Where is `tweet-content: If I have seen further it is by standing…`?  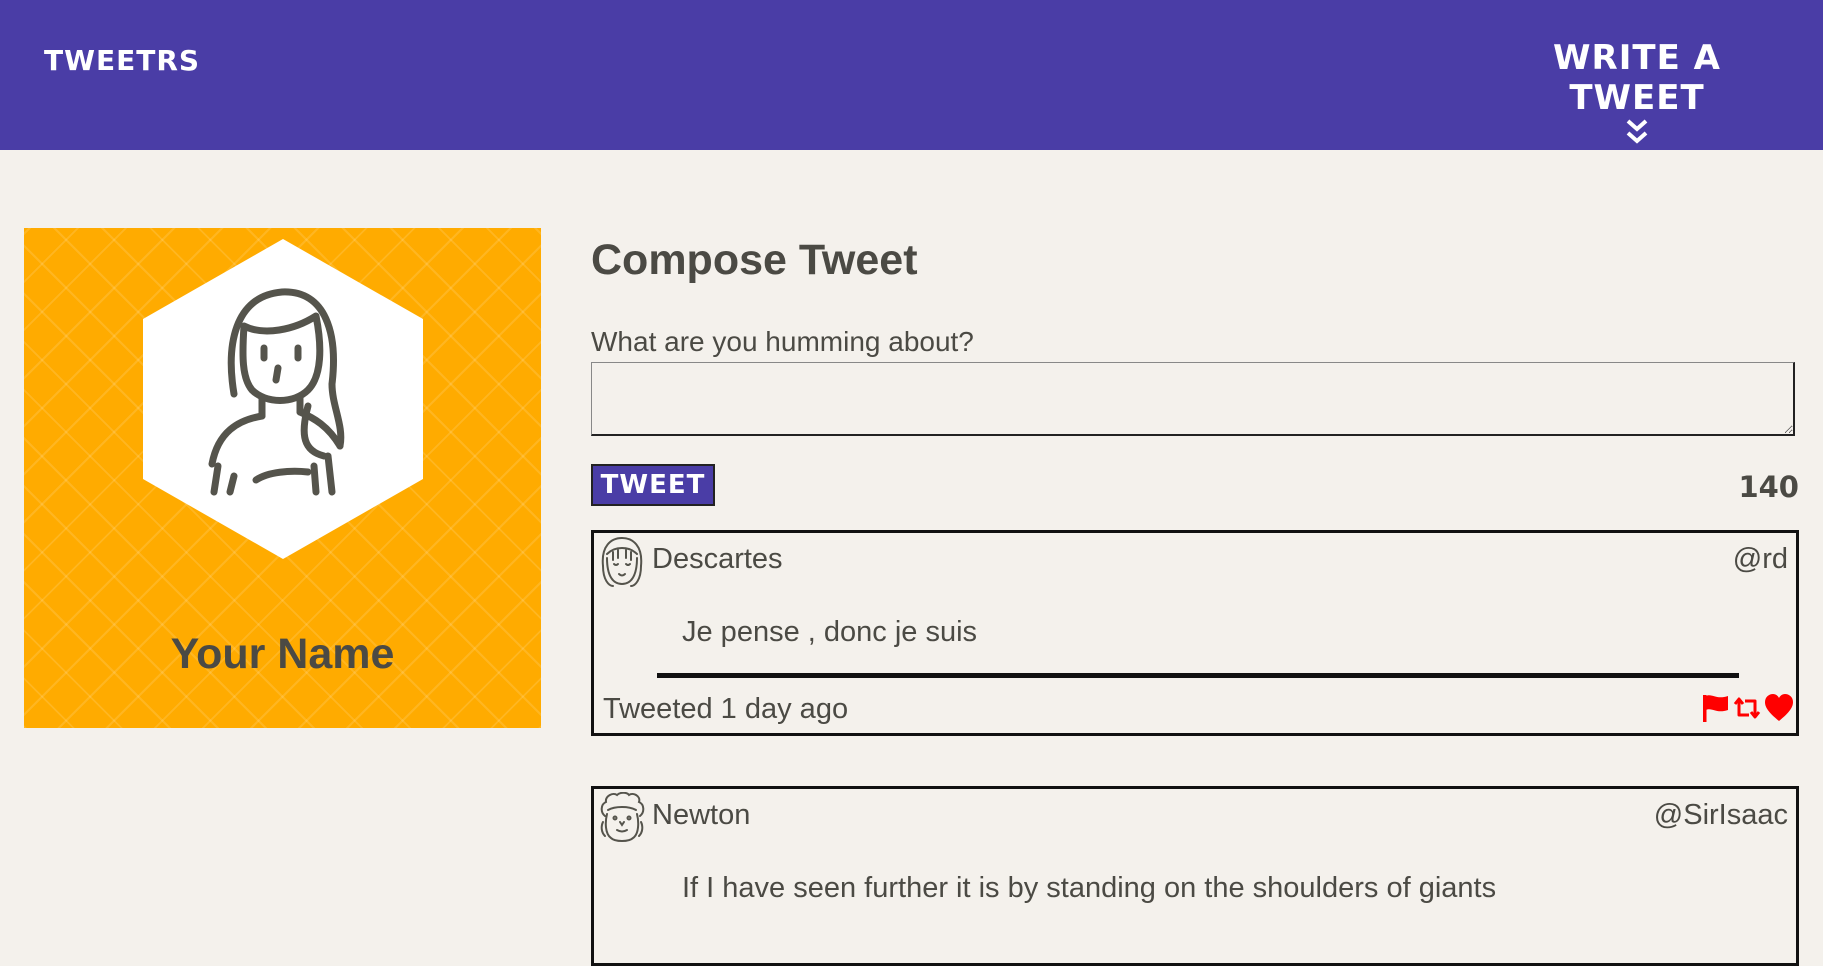 tweet-content: If I have seen further it is by standing… is located at coordinates (1089, 888).